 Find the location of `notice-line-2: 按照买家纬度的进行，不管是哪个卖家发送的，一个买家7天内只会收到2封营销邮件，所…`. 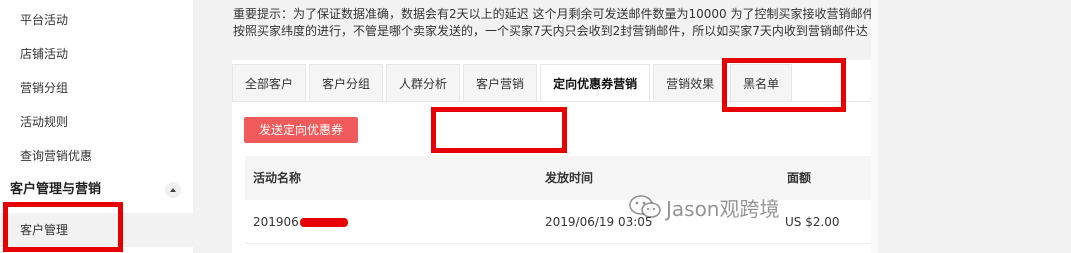

notice-line-2: 按照买家纬度的进行，不管是哪个卖家发送的，一个买家7天内只会收到2封营销邮件，所… is located at coordinates (550, 31).